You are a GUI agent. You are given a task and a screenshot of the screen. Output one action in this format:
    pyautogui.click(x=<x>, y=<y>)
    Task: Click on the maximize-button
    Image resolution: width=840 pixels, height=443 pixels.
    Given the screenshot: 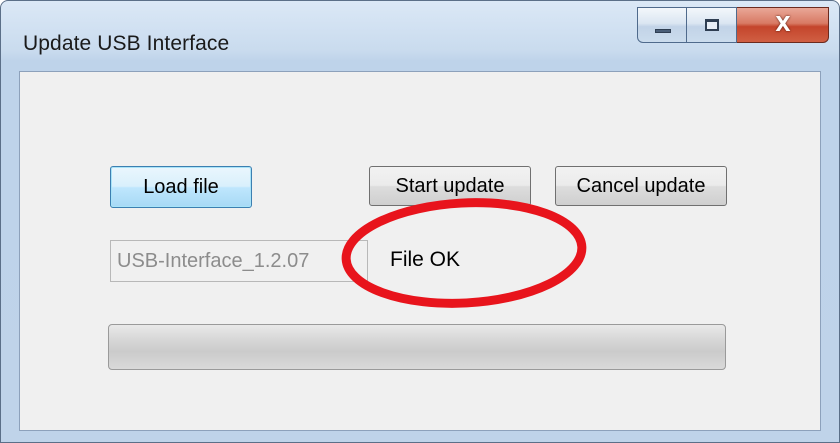 What is the action you would take?
    pyautogui.click(x=712, y=25)
    